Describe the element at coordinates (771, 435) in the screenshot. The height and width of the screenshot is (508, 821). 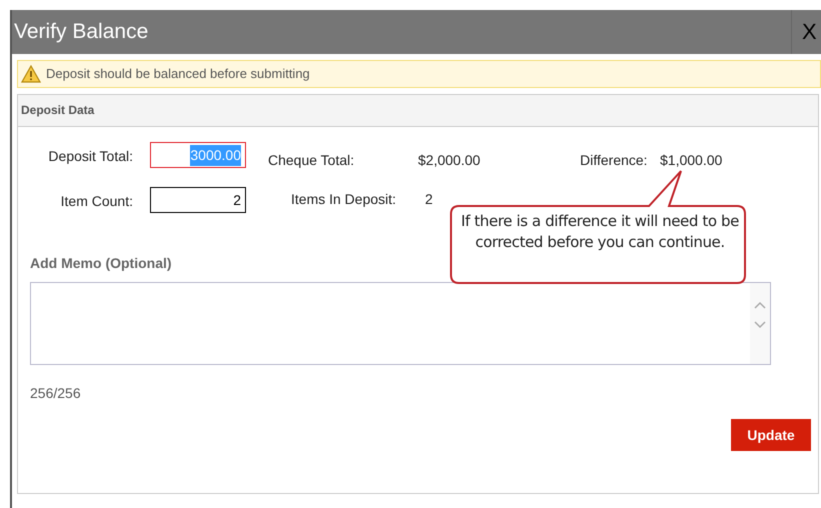
I see `update-button: Update` at that location.